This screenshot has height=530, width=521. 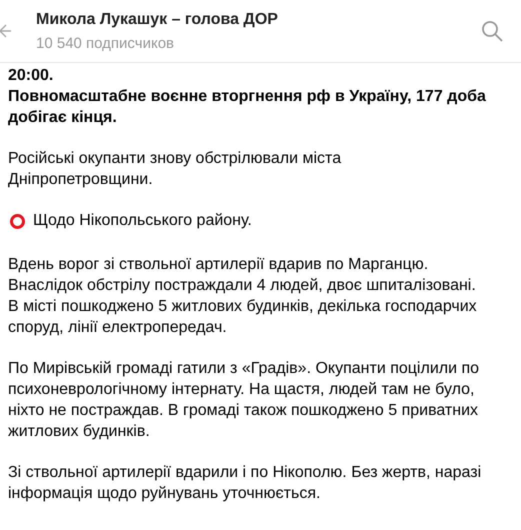 What do you see at coordinates (175, 169) in the screenshot?
I see `message-paragraph: Російські окупанти знову обстрілювали міста Дніпропетровщини.` at bounding box center [175, 169].